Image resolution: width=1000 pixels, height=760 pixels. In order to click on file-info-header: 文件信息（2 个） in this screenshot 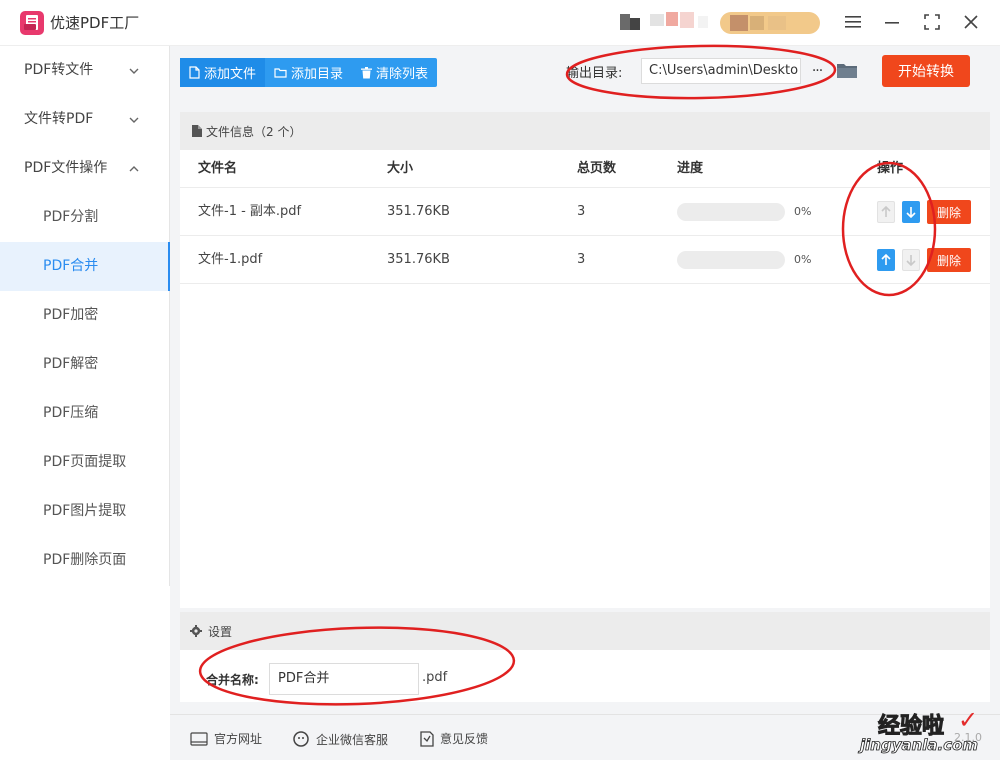, I will do `click(585, 131)`.